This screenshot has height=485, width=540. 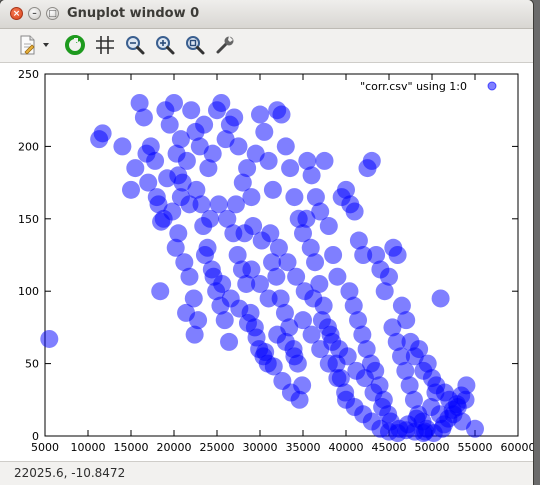 I want to click on x-tick-label: 20000, so click(x=174, y=447).